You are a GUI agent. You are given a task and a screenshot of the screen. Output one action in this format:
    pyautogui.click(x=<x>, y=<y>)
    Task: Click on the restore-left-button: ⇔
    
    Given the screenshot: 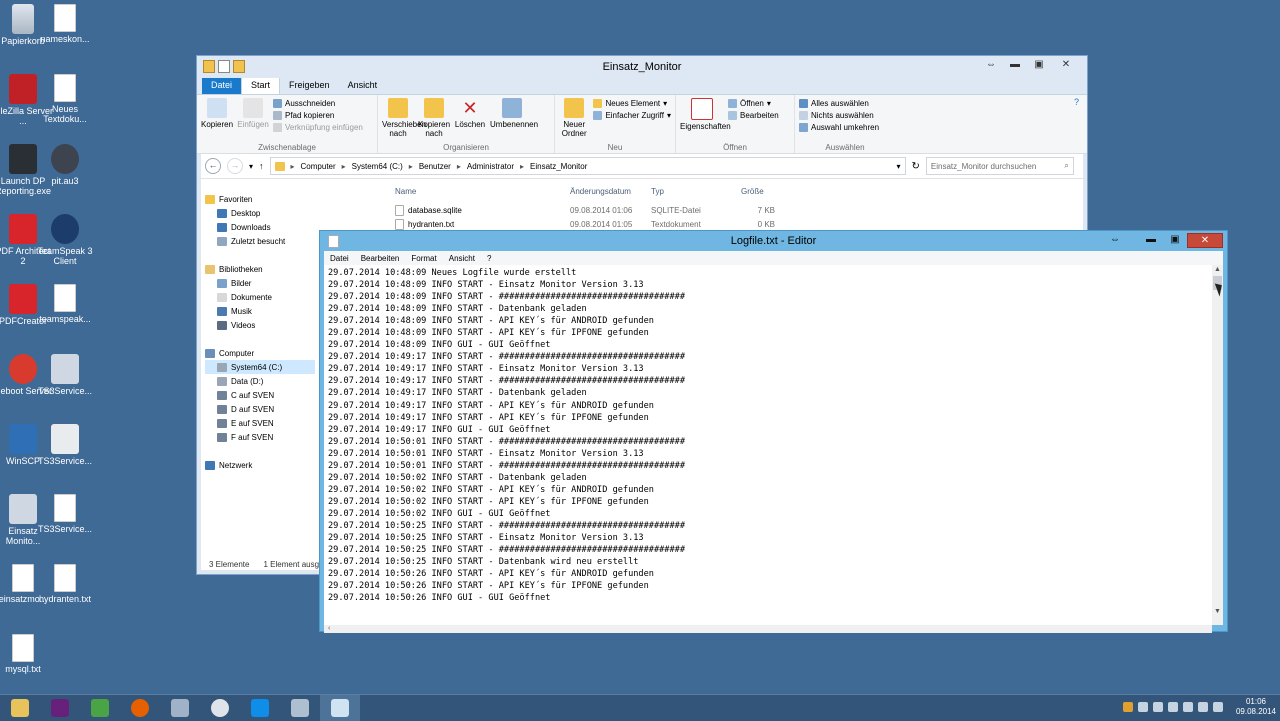 What is the action you would take?
    pyautogui.click(x=1115, y=239)
    